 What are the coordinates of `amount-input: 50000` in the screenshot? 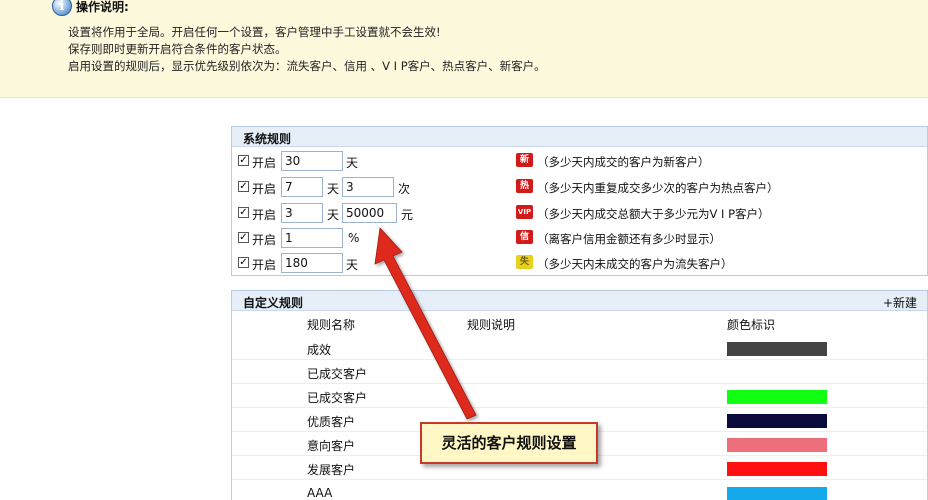 It's located at (369, 213).